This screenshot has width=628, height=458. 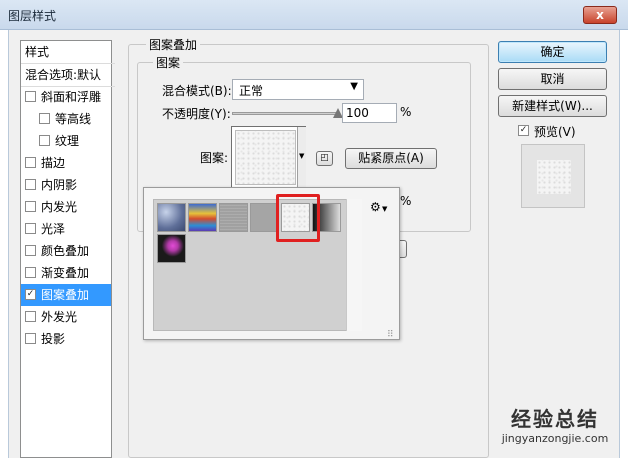 I want to click on pattern-swatch-flower, so click(x=171, y=248).